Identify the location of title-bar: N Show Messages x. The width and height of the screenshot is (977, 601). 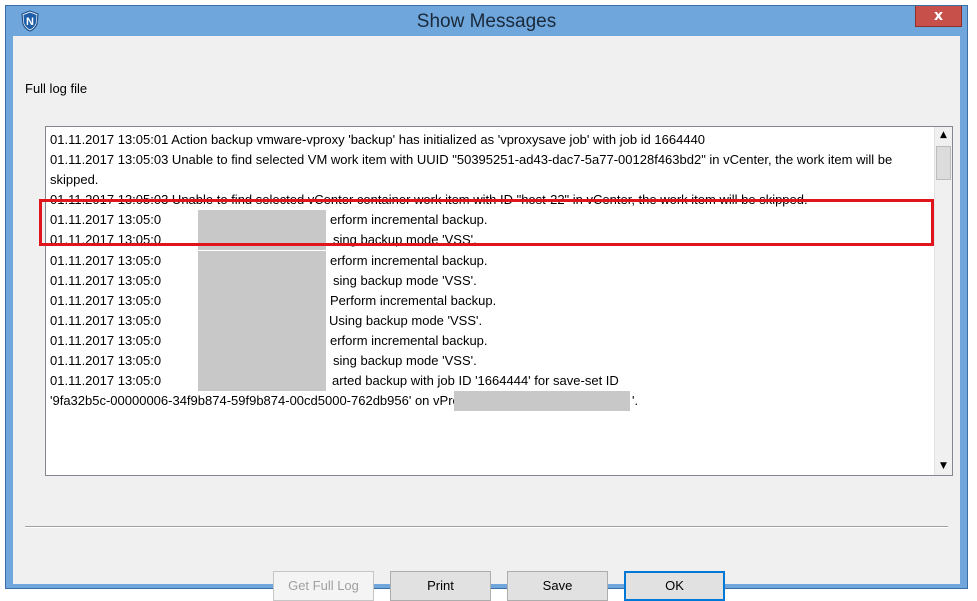
(486, 21).